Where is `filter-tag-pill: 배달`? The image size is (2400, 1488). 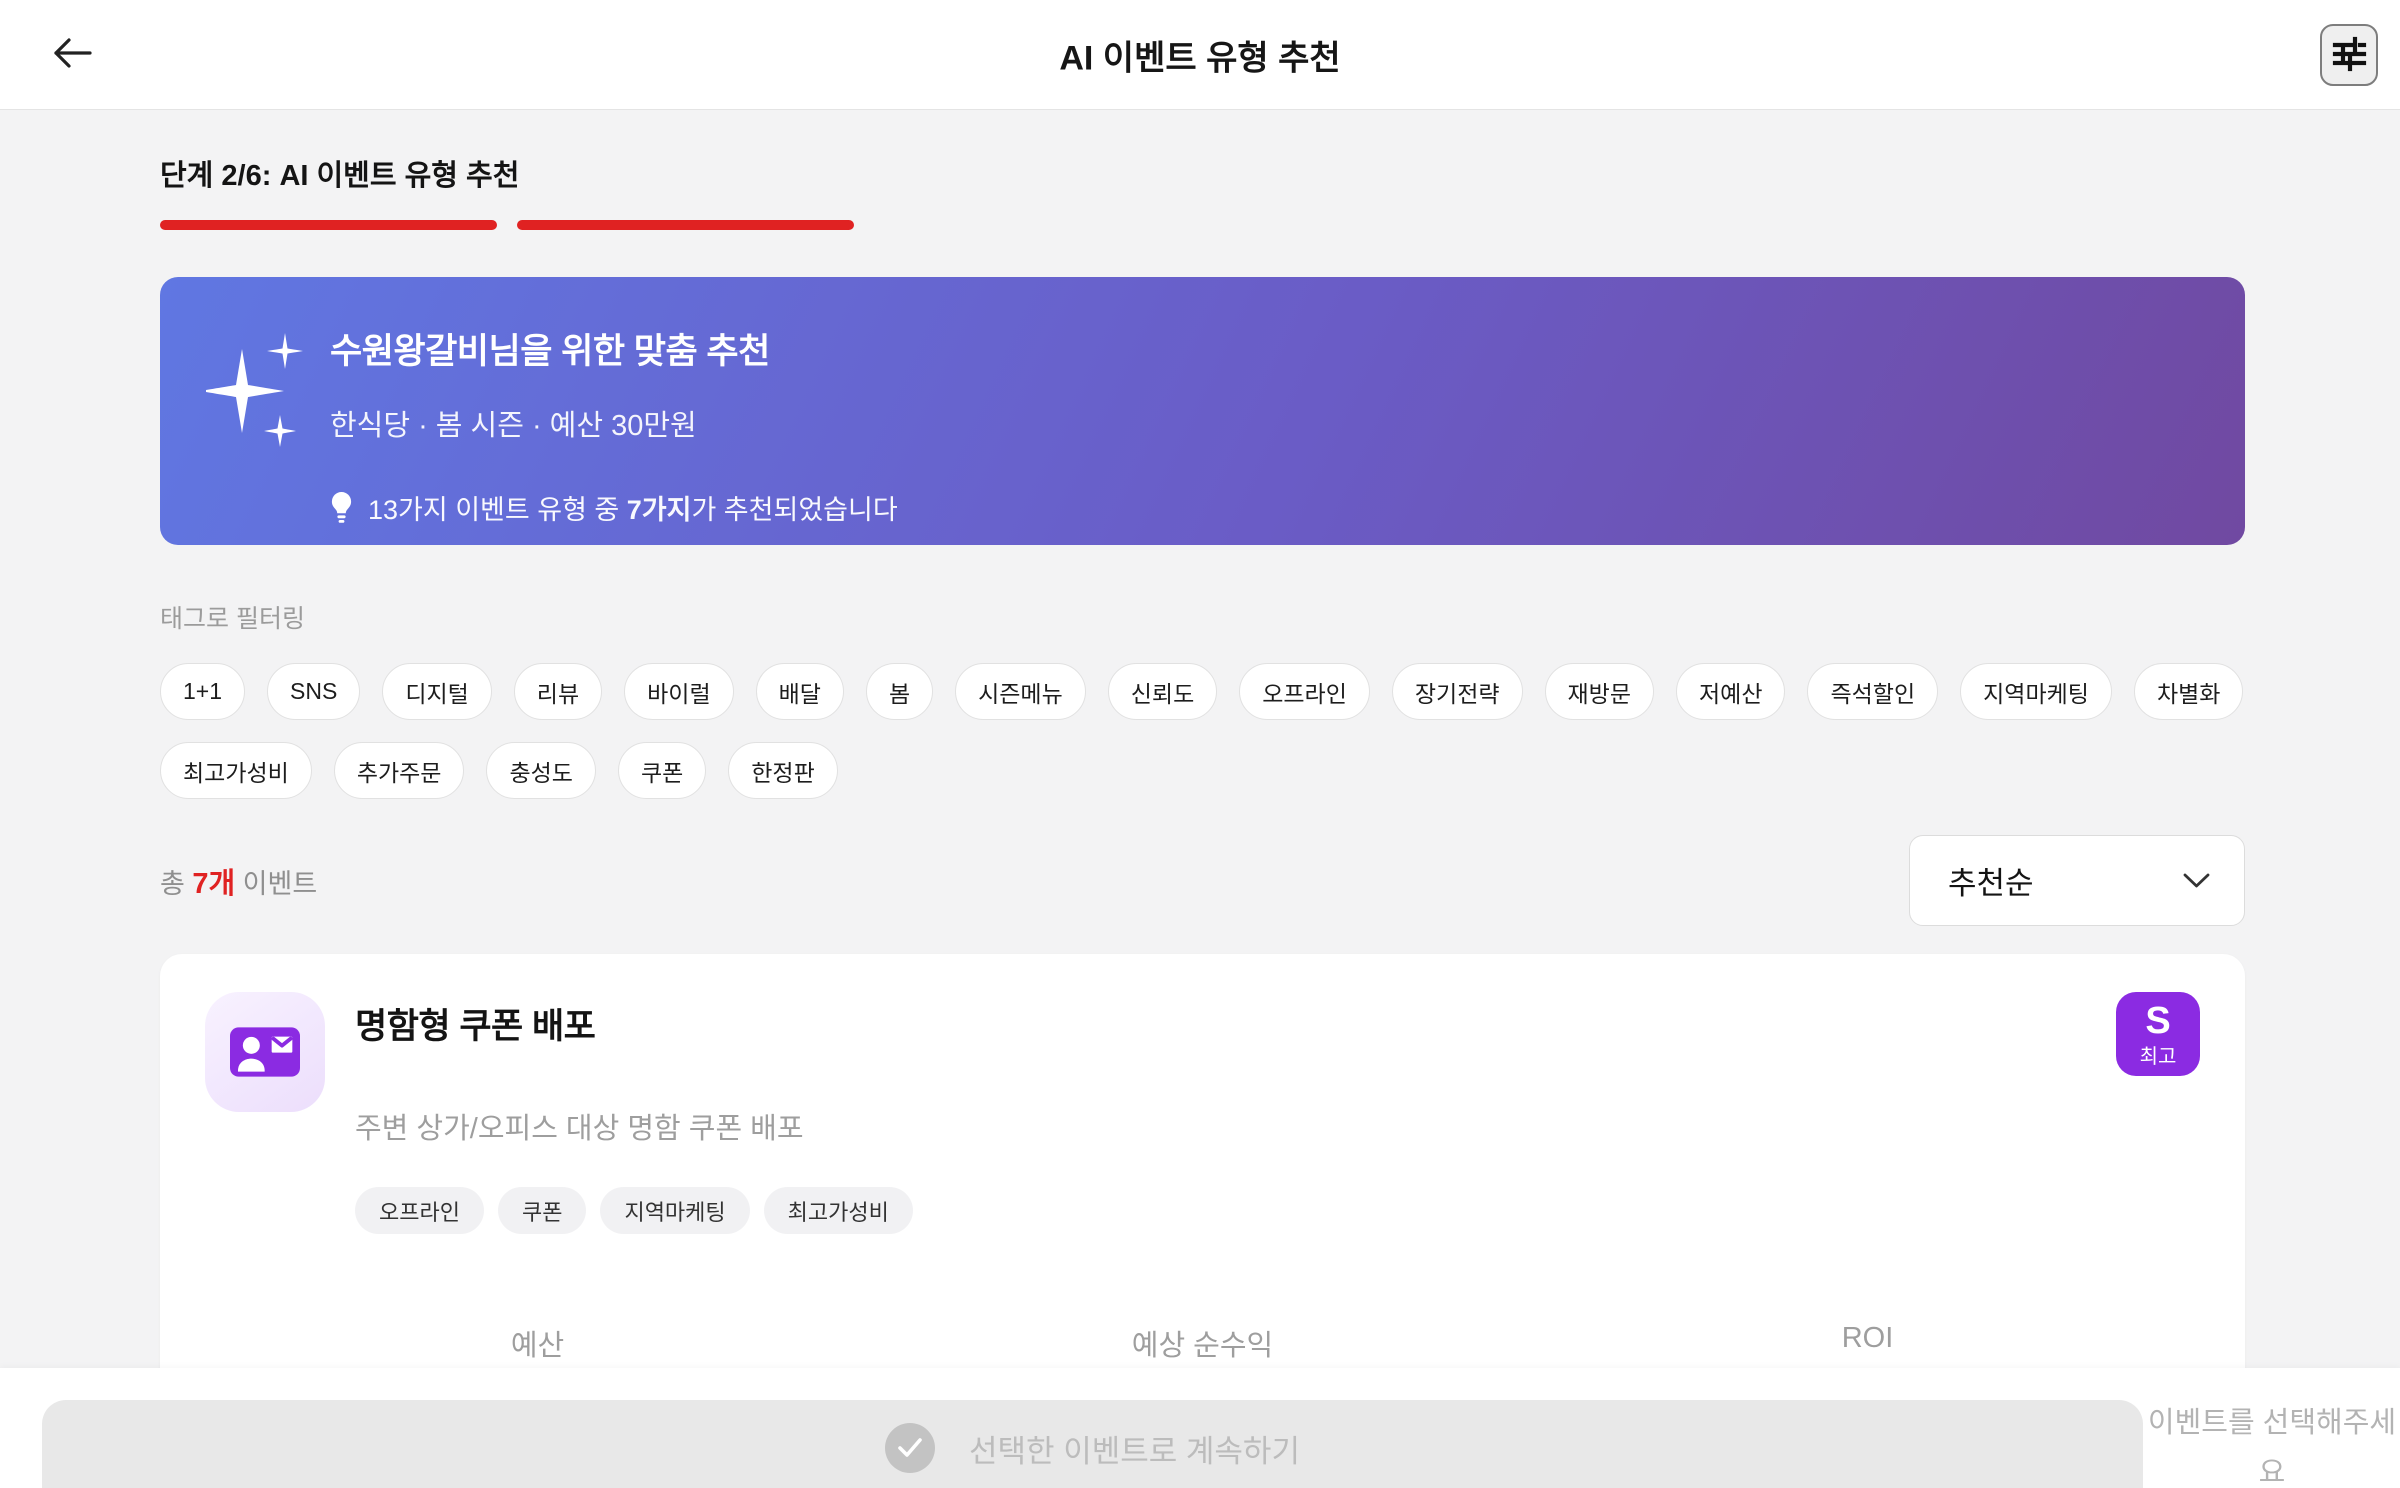
filter-tag-pill: 배달 is located at coordinates (799, 691).